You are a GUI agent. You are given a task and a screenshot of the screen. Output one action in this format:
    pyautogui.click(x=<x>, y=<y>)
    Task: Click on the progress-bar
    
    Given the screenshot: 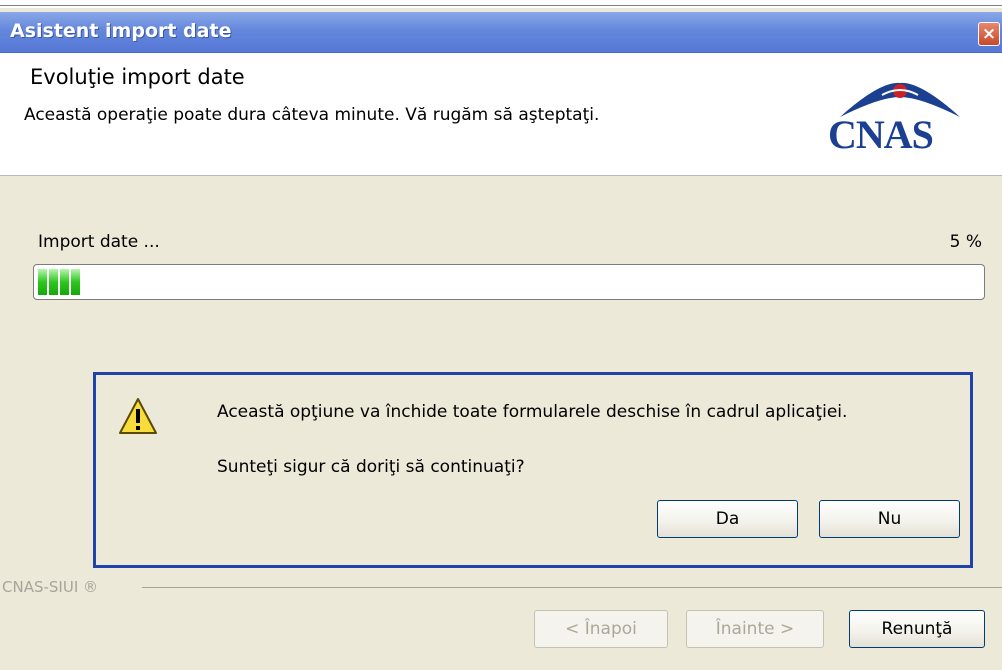 What is the action you would take?
    pyautogui.click(x=509, y=282)
    